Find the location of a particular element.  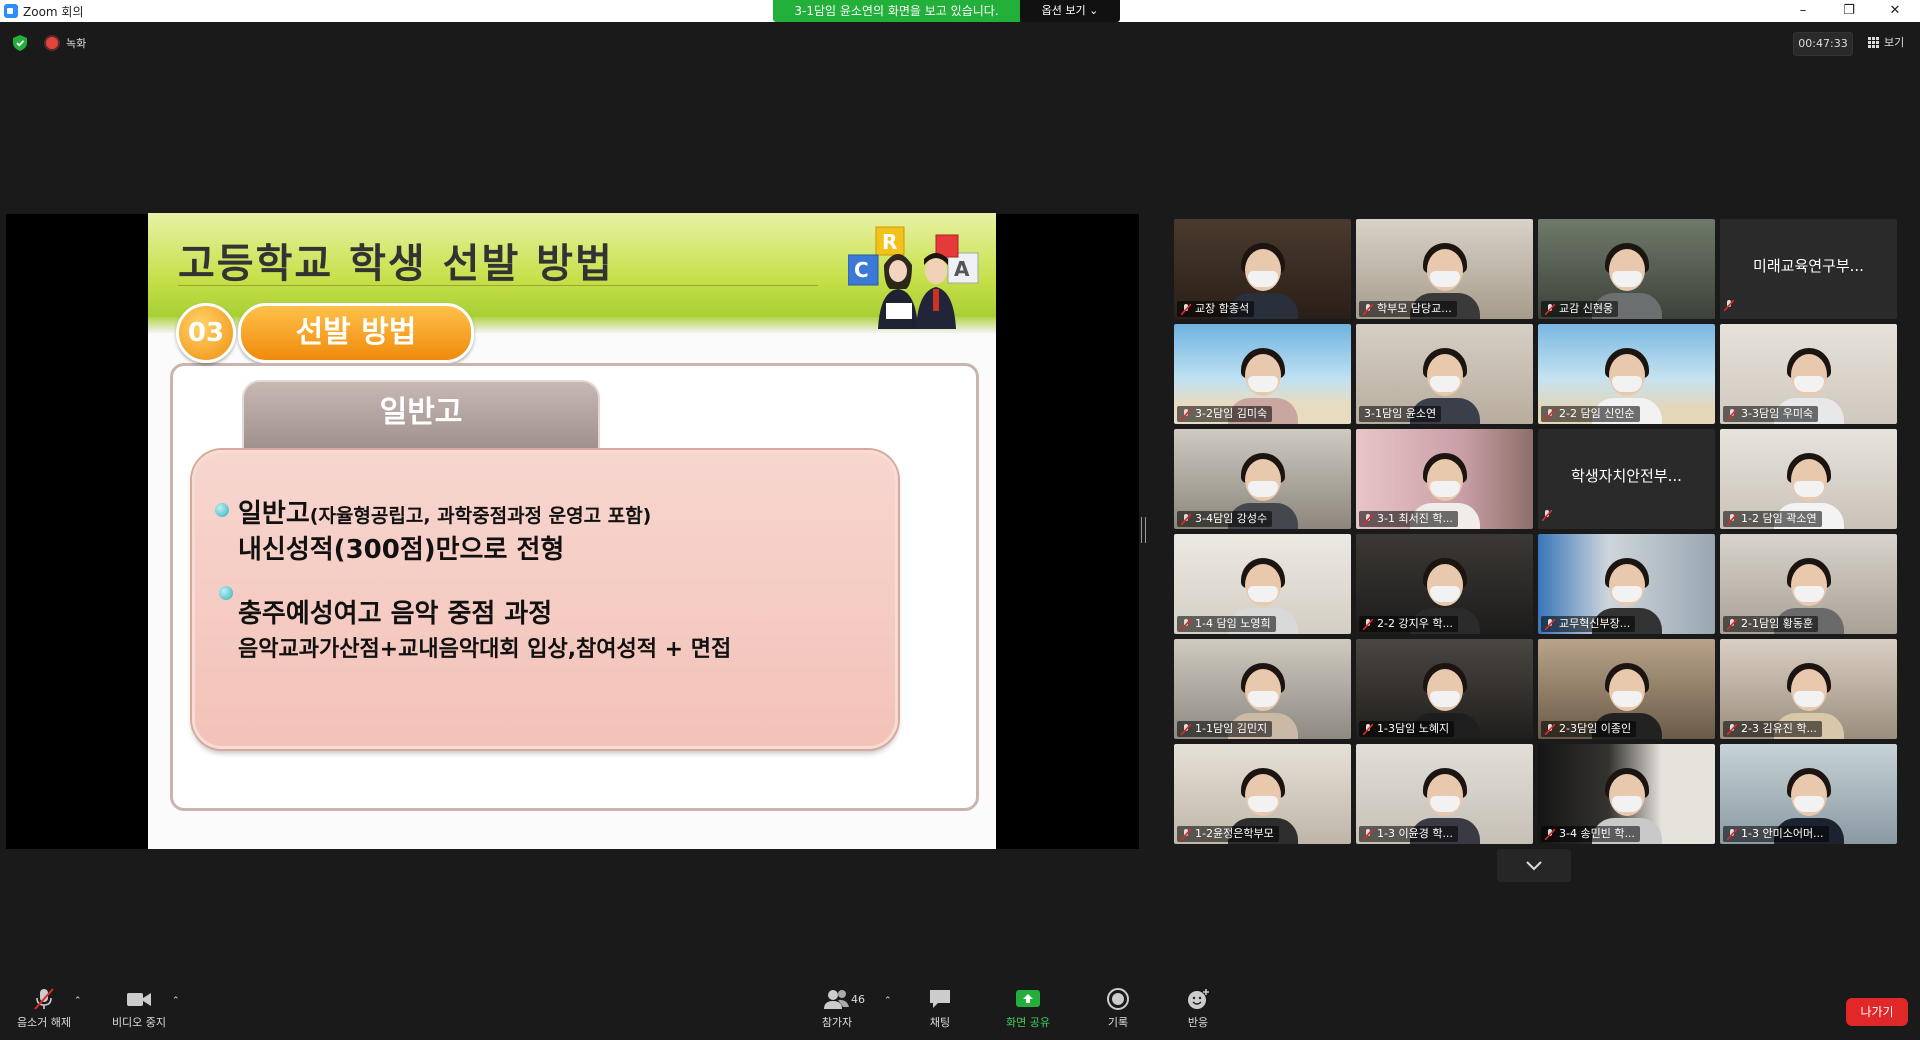

participant-tile: 3-3담임 우미숙 is located at coordinates (1808, 374).